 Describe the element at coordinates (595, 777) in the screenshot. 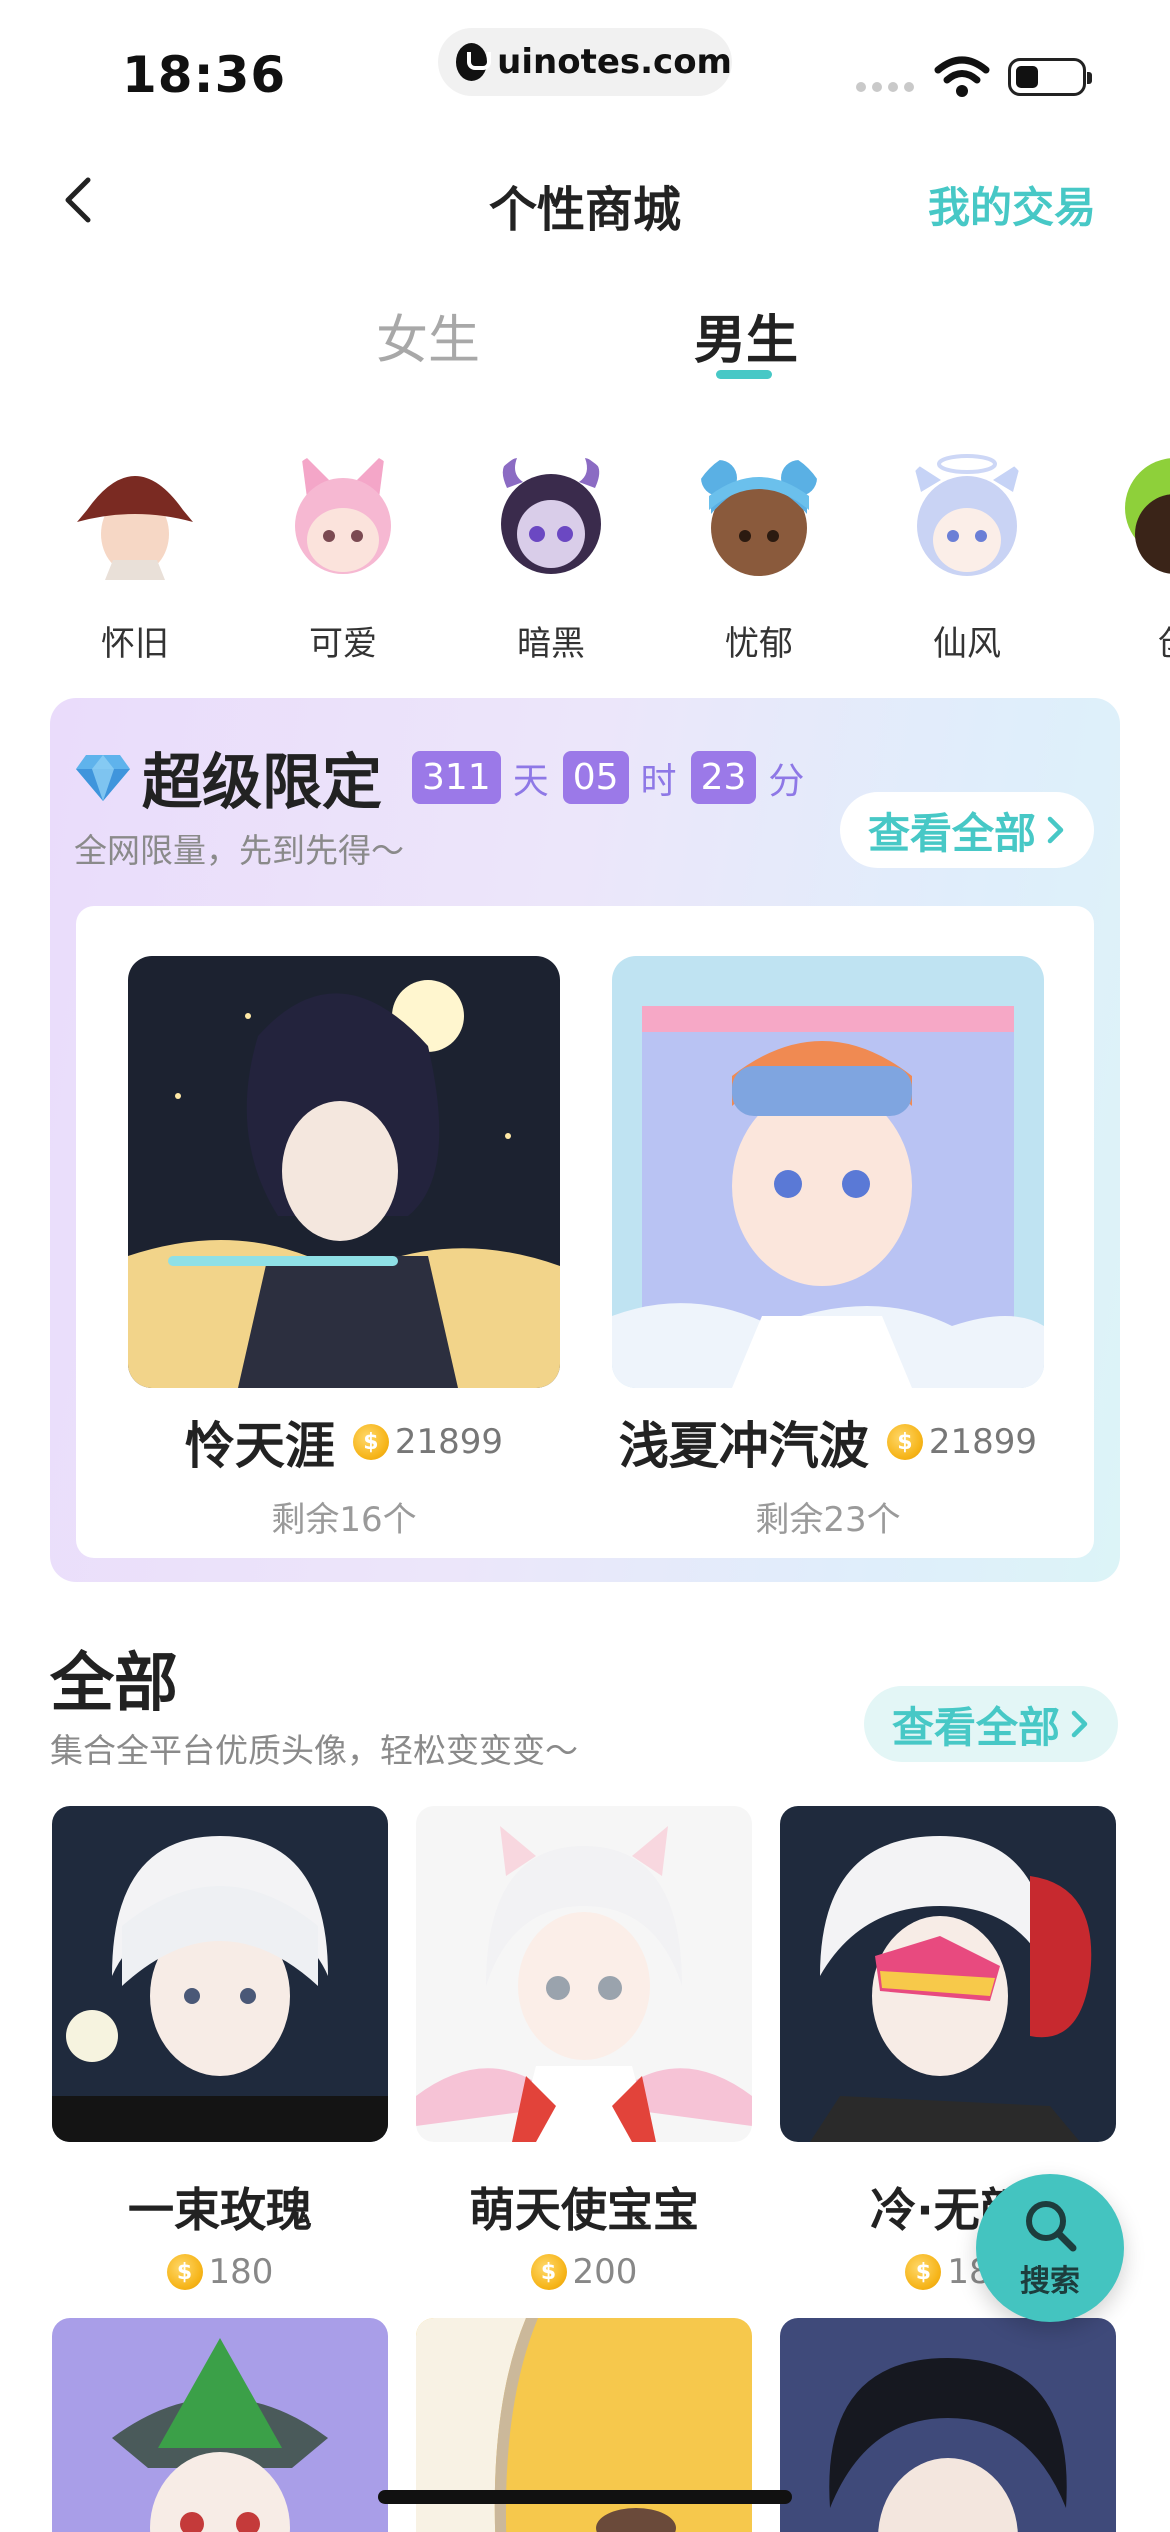

I see `countdown-hours: 05` at that location.